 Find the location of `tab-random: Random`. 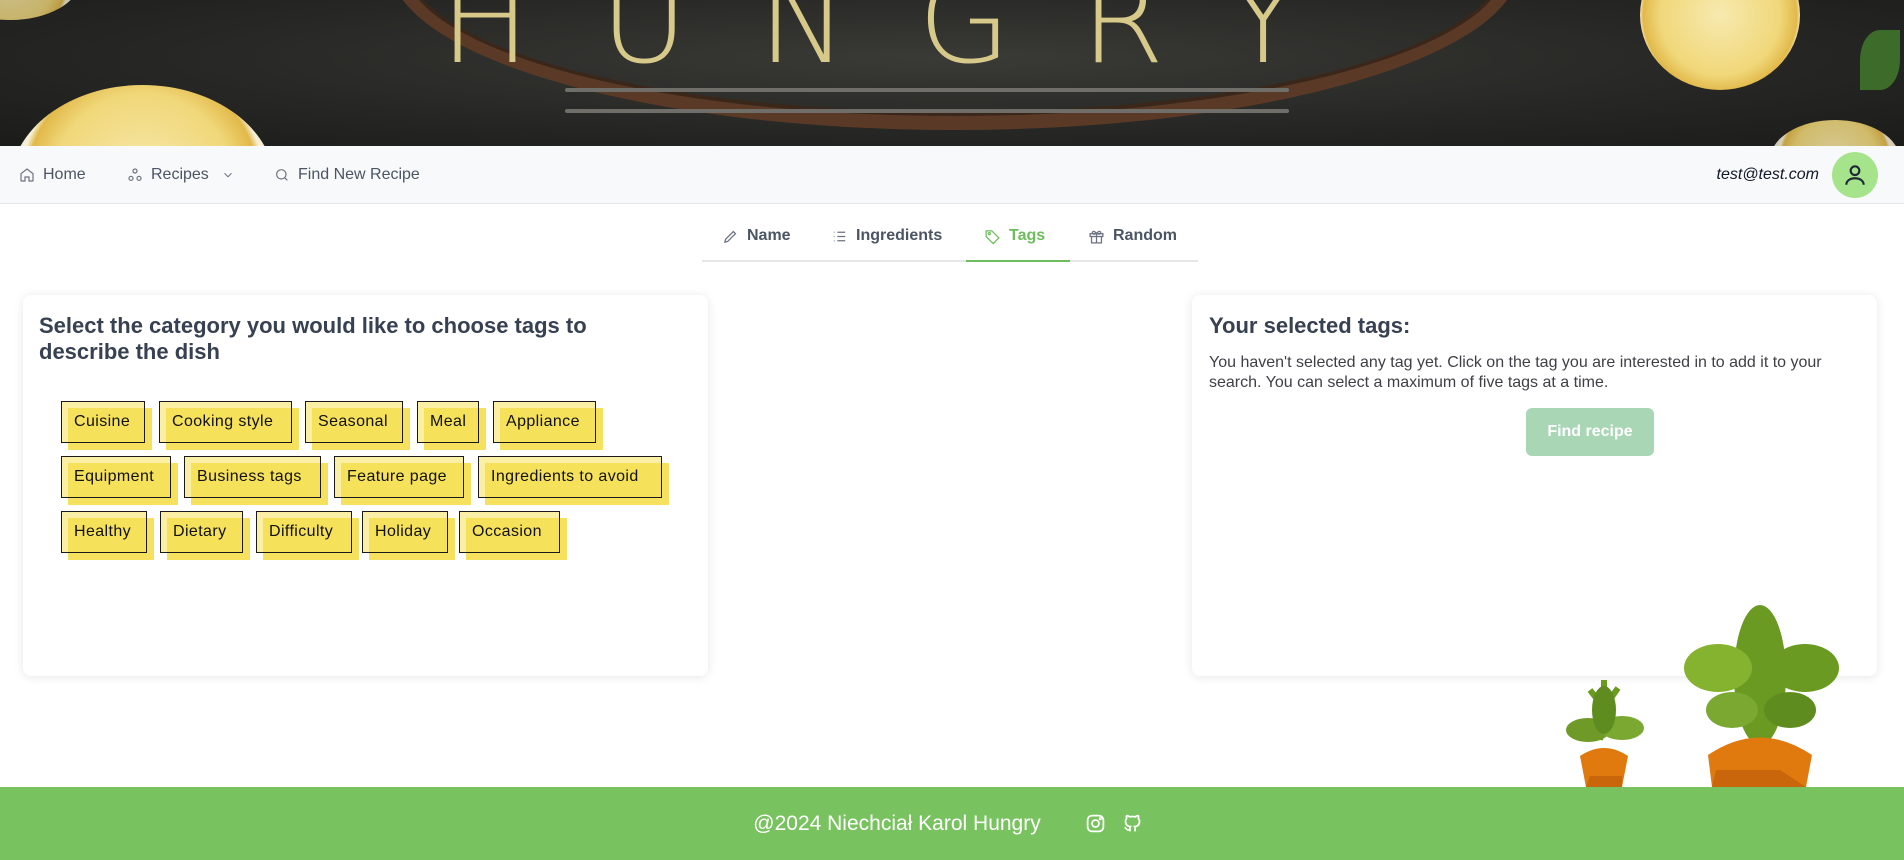

tab-random: Random is located at coordinates (1132, 236).